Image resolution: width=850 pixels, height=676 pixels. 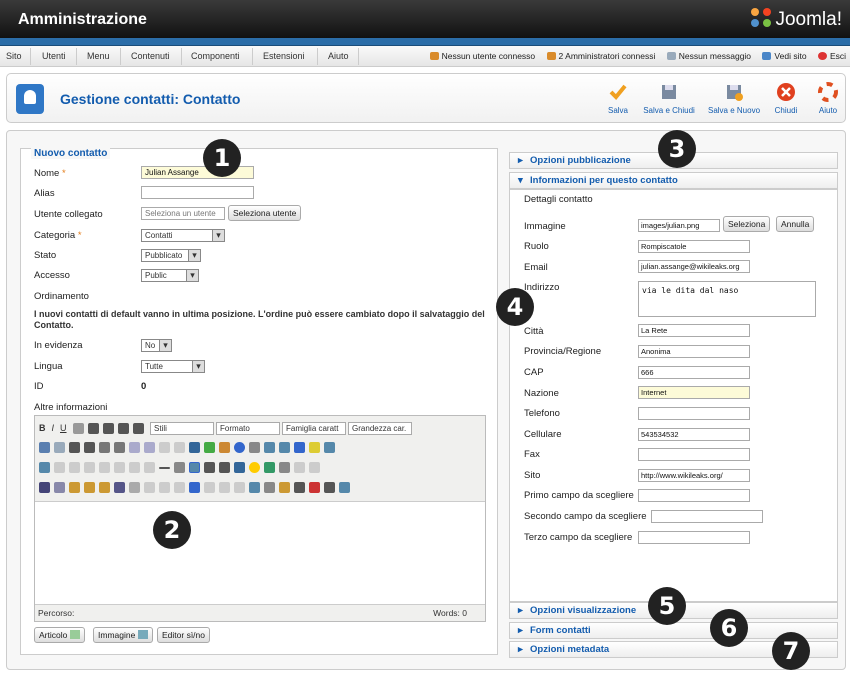 I want to click on merge-cells-icon, so click(x=149, y=468).